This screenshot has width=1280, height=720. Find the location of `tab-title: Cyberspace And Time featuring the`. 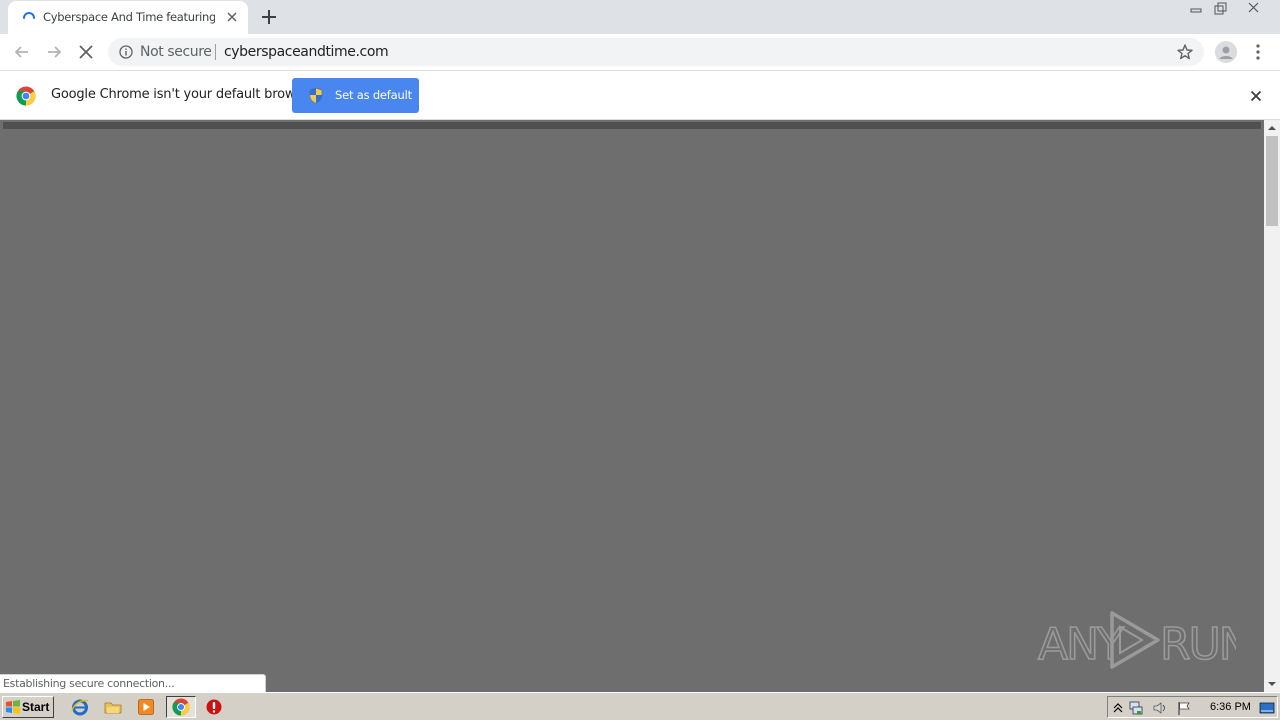

tab-title: Cyberspace And Time featuring the is located at coordinates (129, 17).